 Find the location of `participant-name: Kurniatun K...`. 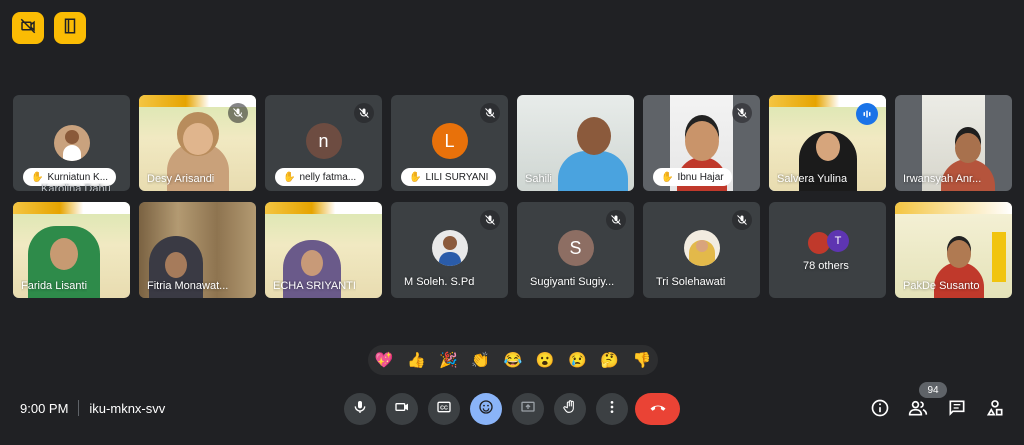

participant-name: Kurniatun K... is located at coordinates (78, 177).